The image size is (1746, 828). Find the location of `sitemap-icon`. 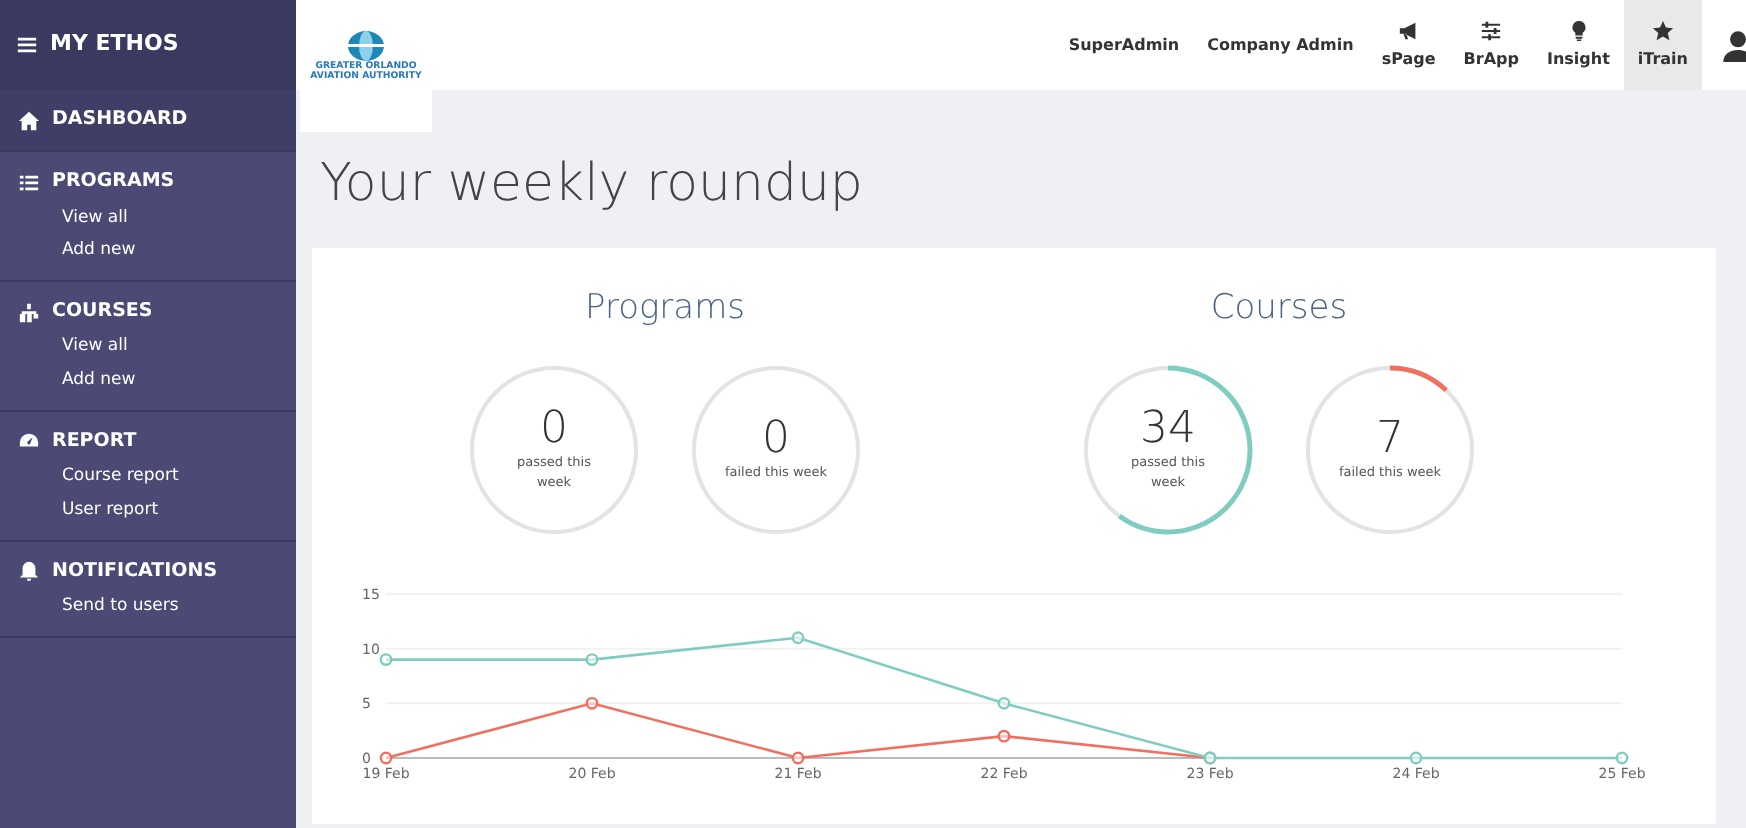

sitemap-icon is located at coordinates (29, 312).